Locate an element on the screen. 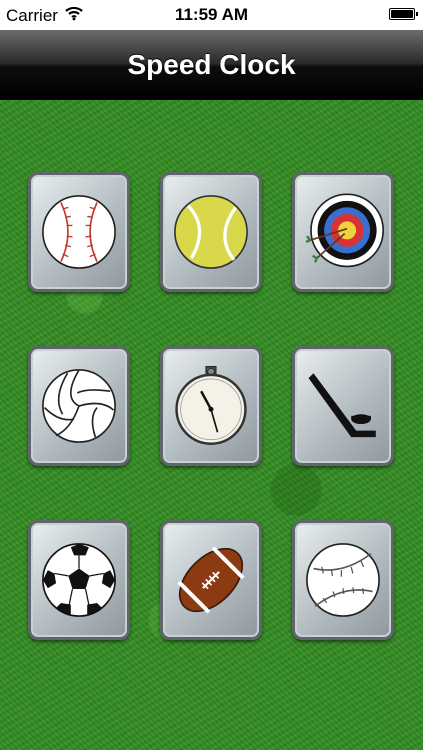 The height and width of the screenshot is (750, 423). softball-icon is located at coordinates (343, 580).